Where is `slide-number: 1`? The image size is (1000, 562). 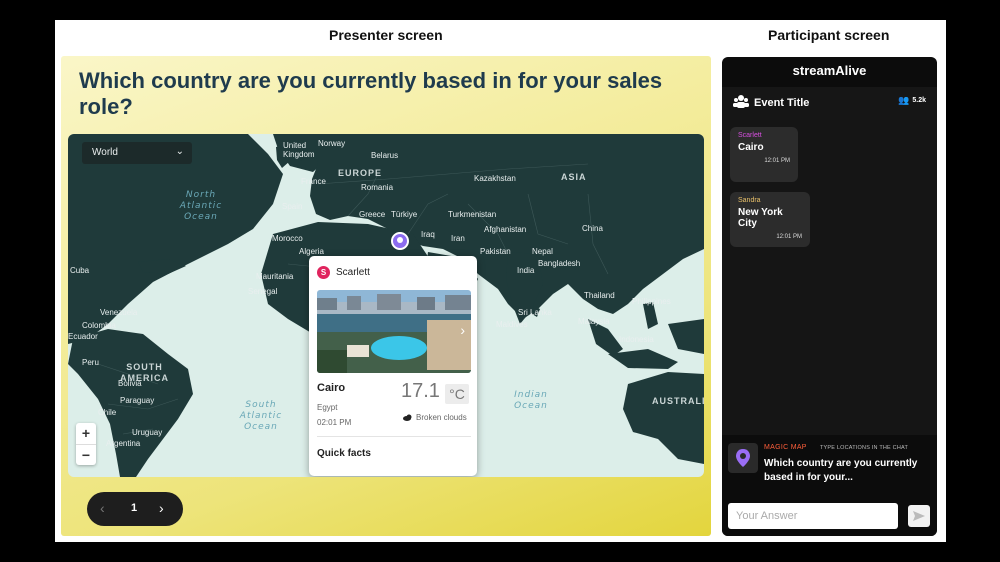 slide-number: 1 is located at coordinates (134, 508).